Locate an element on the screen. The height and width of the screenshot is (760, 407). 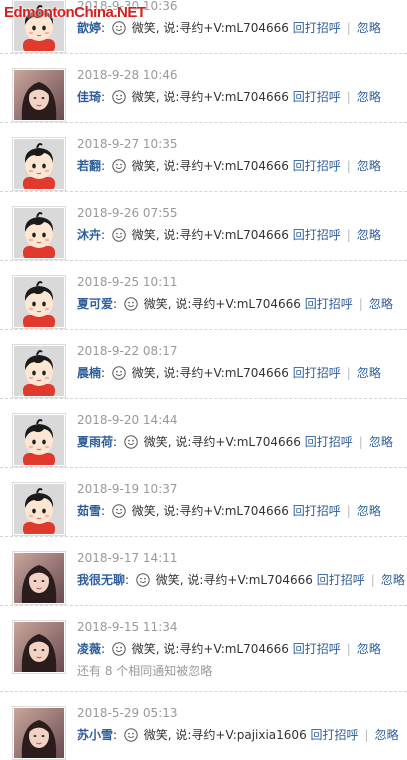
ignored-notice: 还有 8 个相同通知被忽略 is located at coordinates (145, 671).